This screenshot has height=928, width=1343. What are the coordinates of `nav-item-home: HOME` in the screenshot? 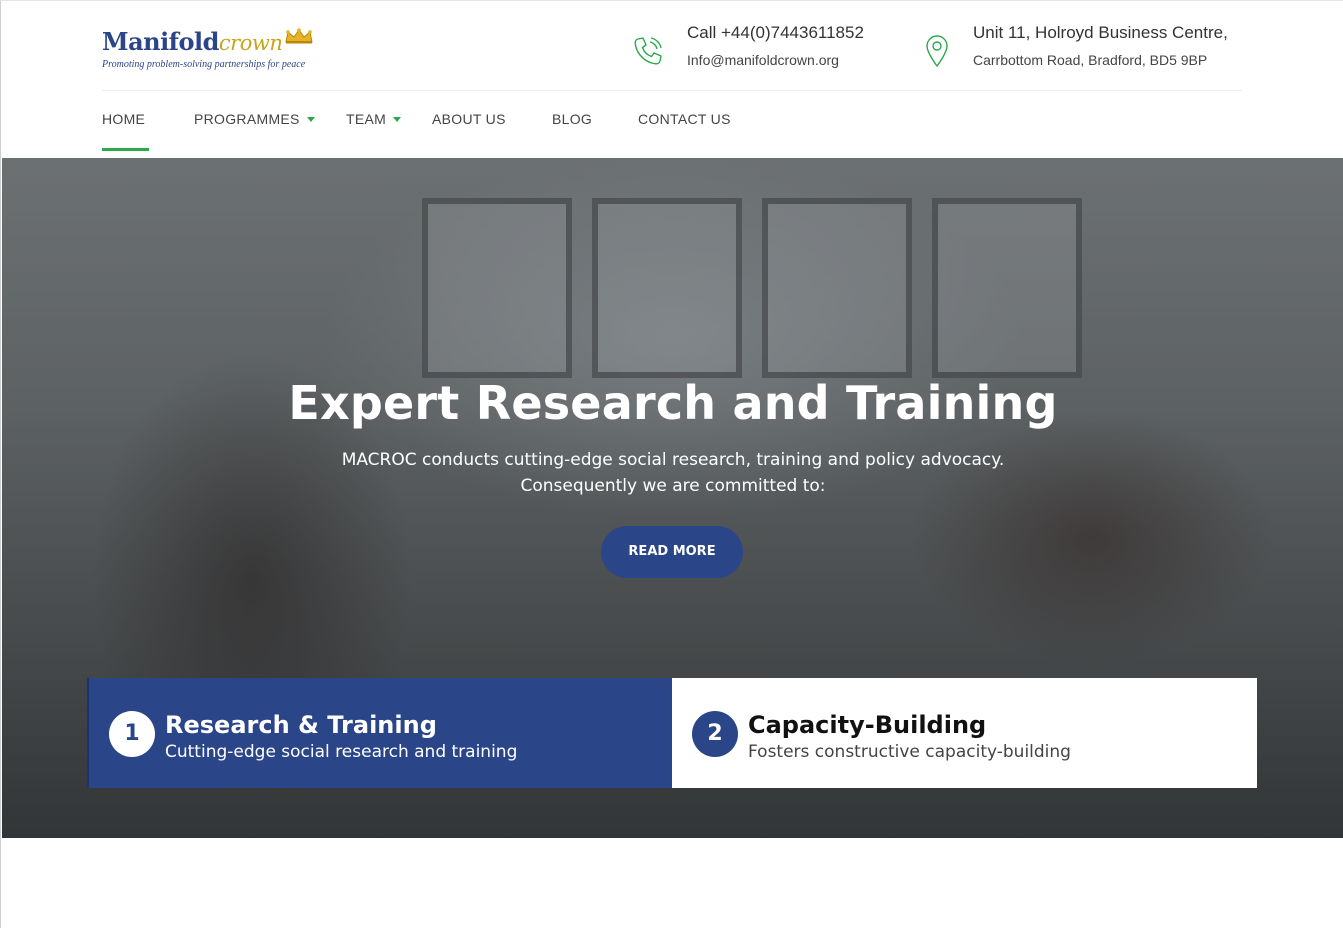 It's located at (123, 119).